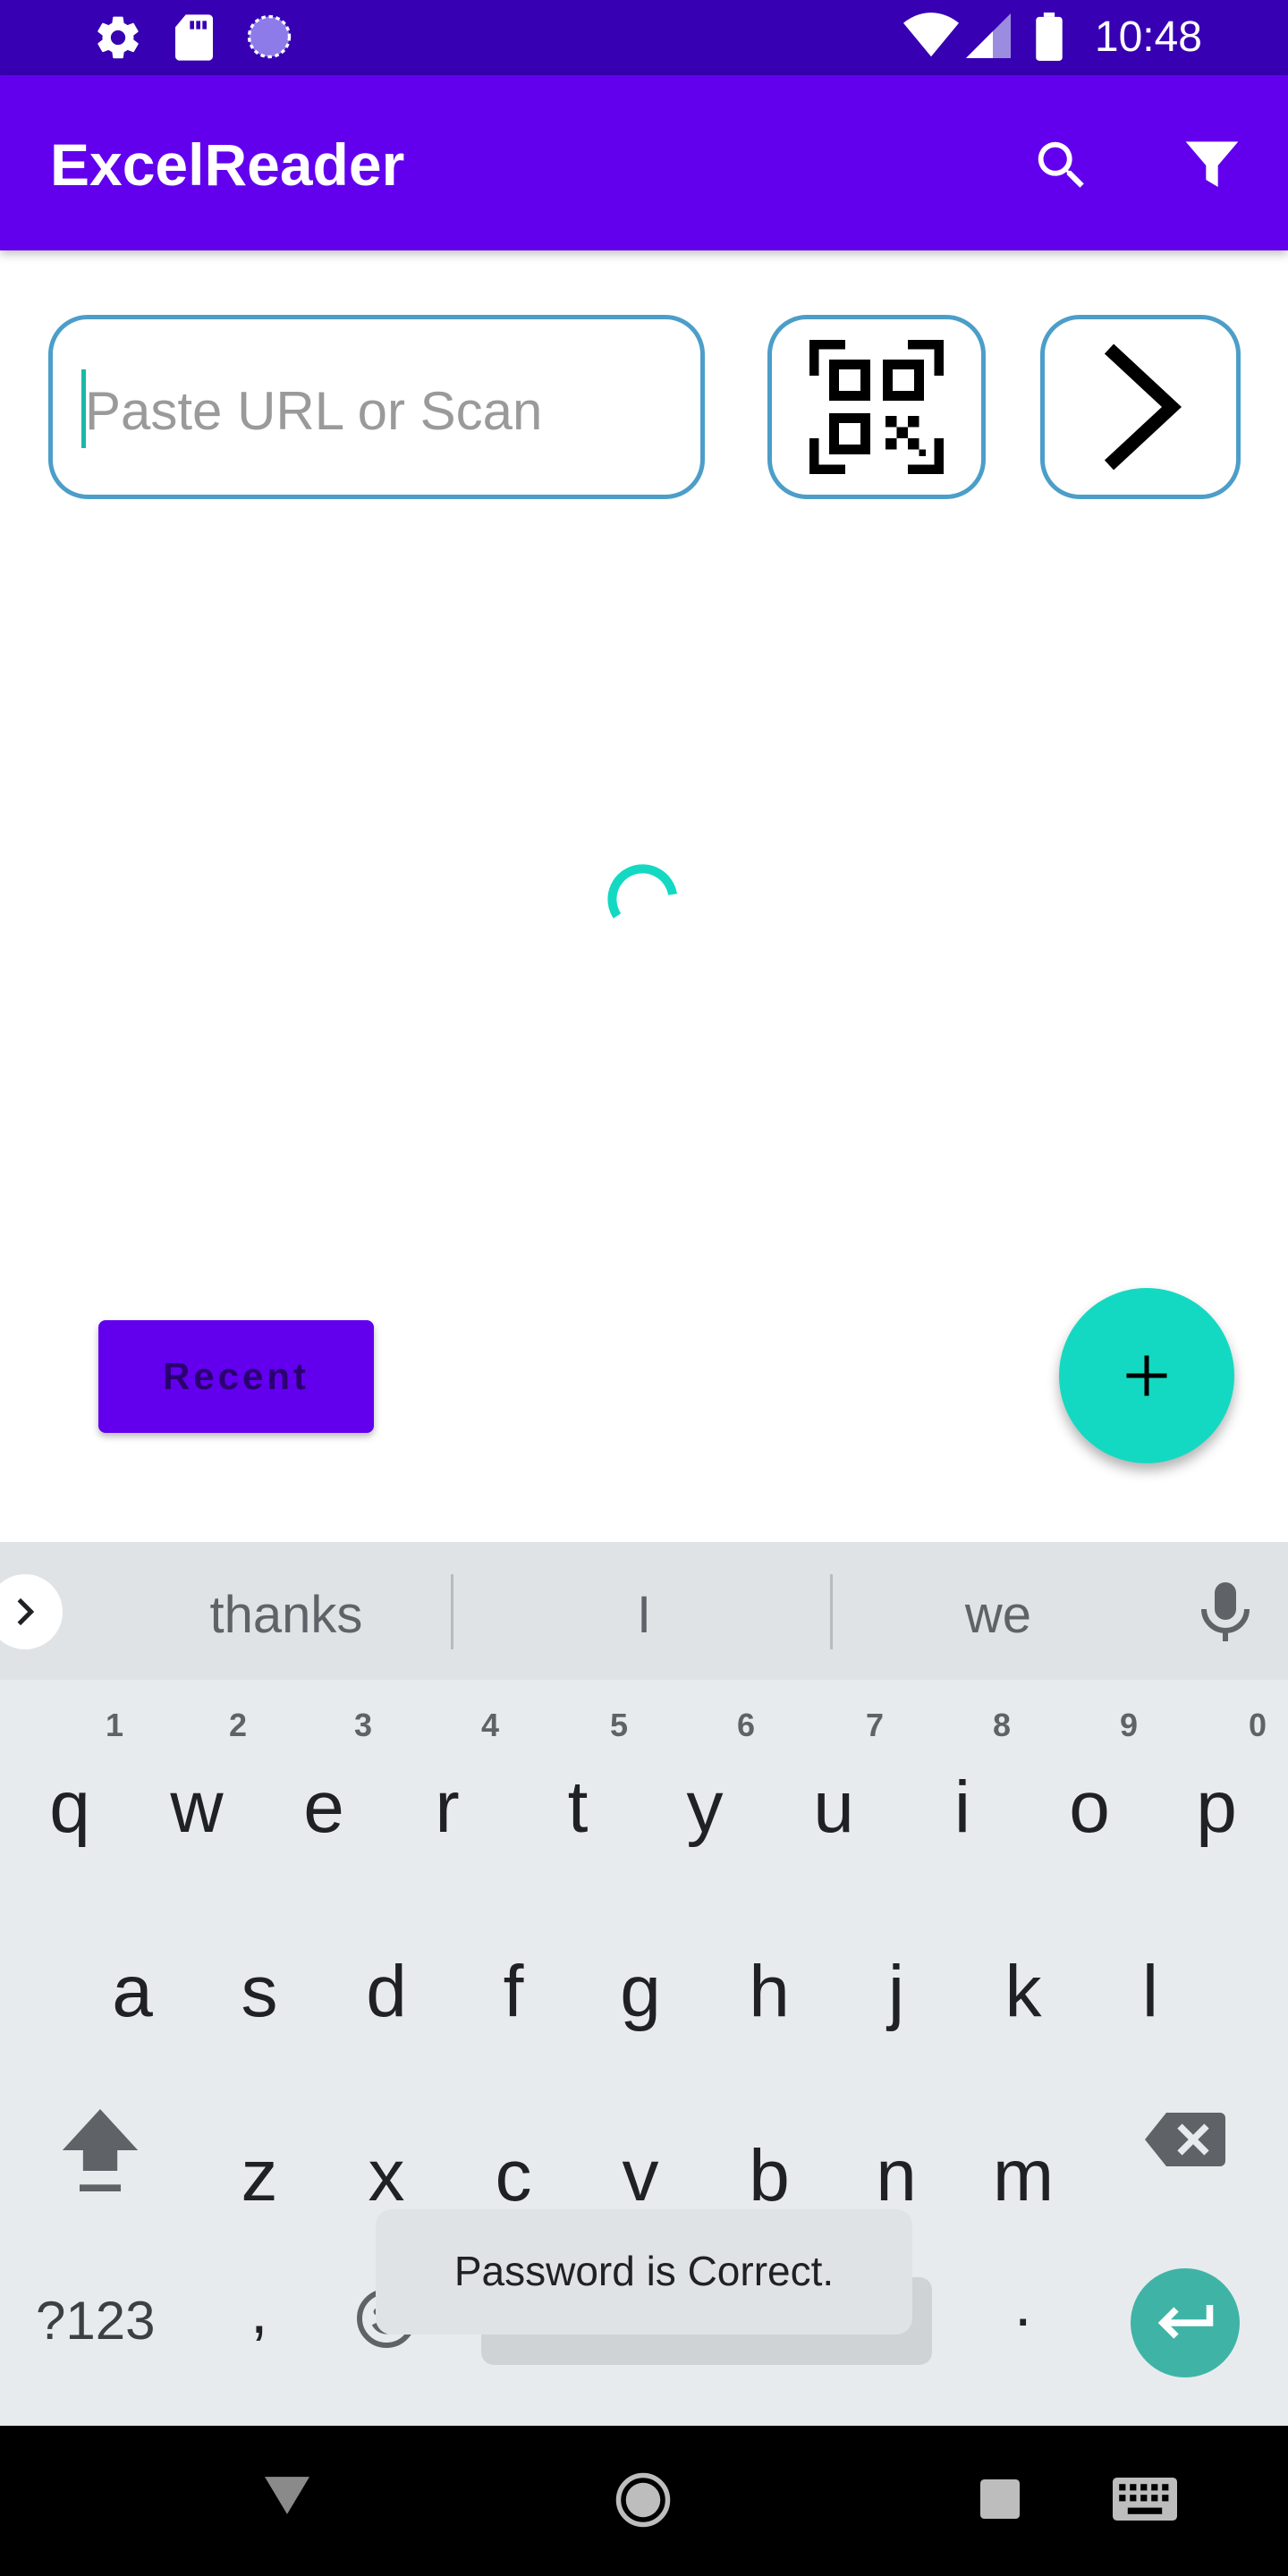  I want to click on go-button, so click(1140, 407).